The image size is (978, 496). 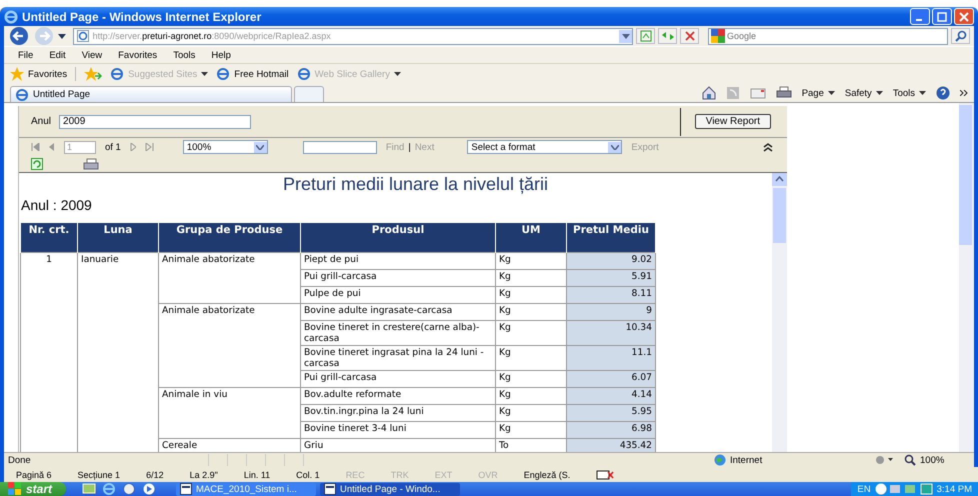 What do you see at coordinates (62, 36) in the screenshot?
I see `dropdown-arrow-icon` at bounding box center [62, 36].